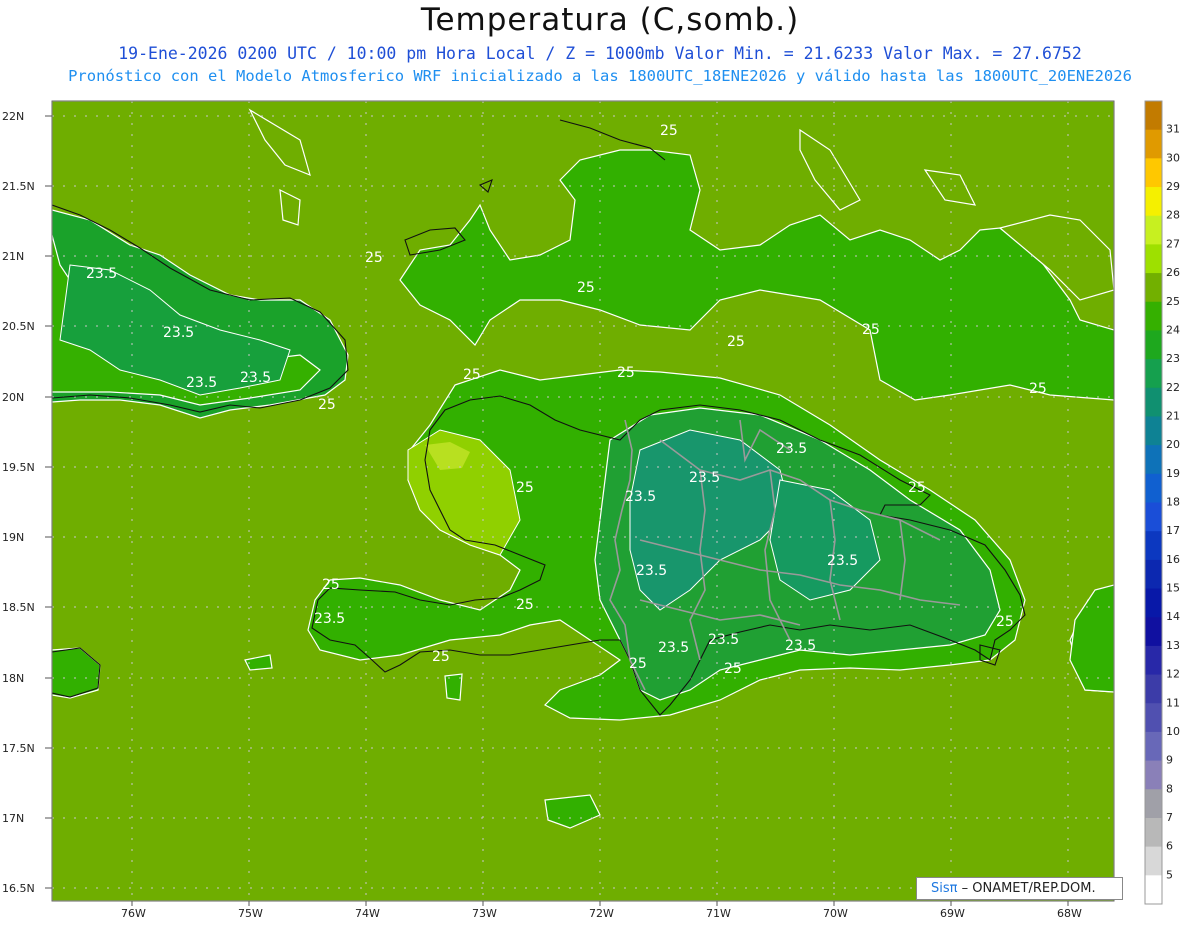  What do you see at coordinates (1173, 329) in the screenshot?
I see `colorbar-label: 24` at bounding box center [1173, 329].